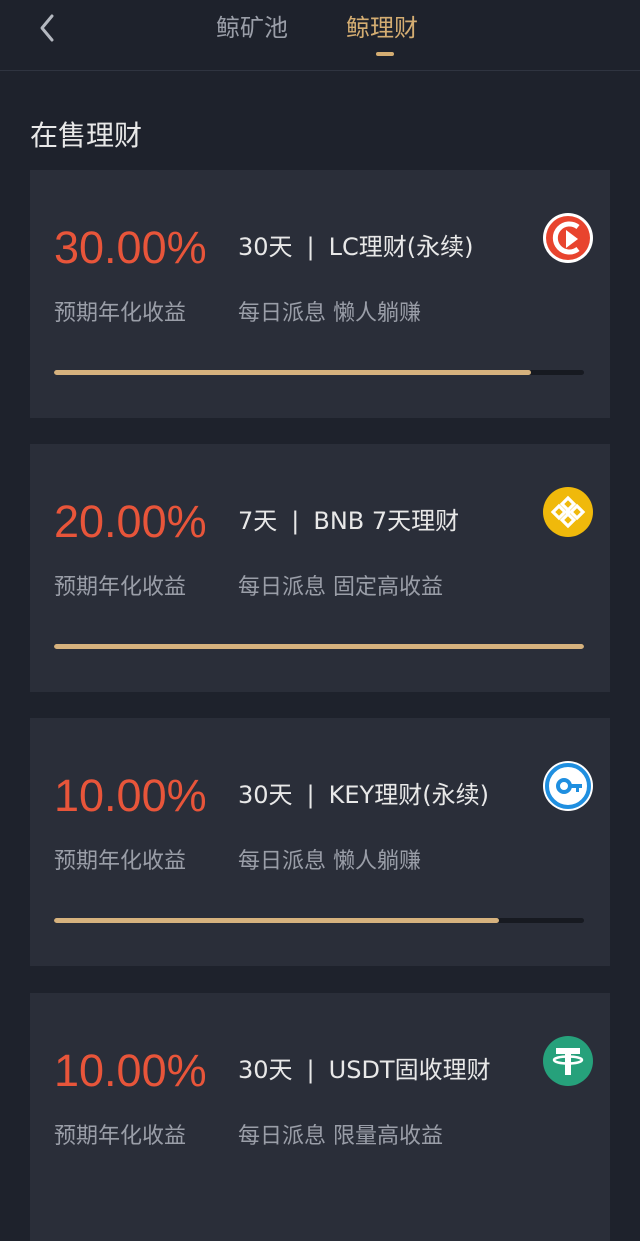  Describe the element at coordinates (568, 512) in the screenshot. I see `bnb-coin-icon` at that location.